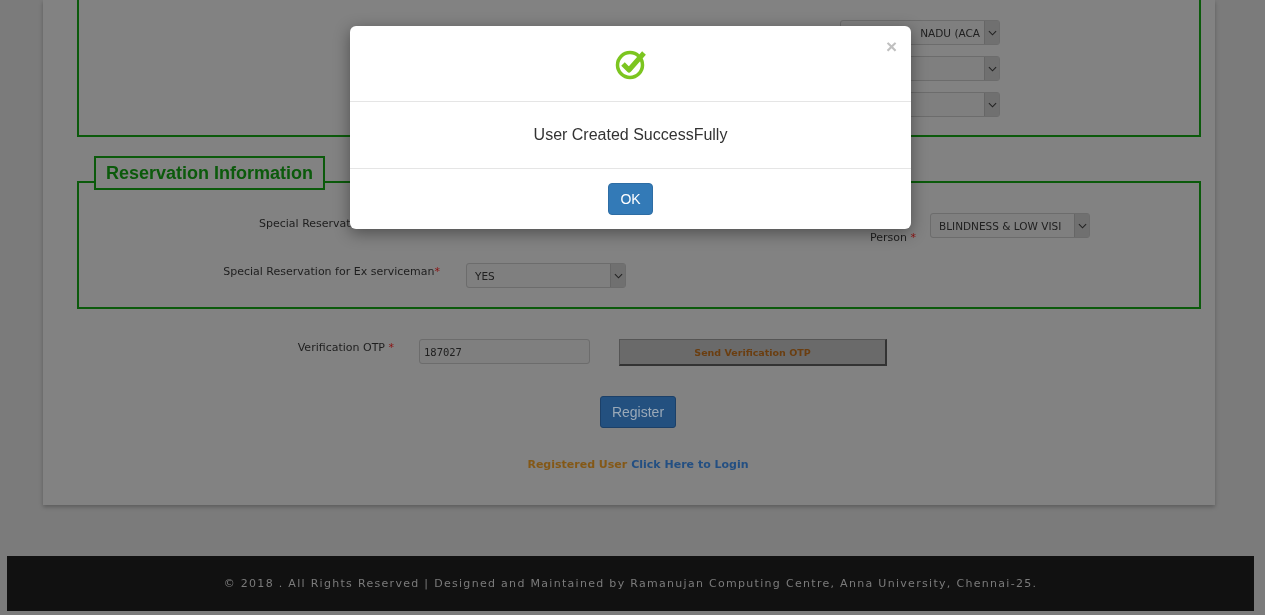  Describe the element at coordinates (546, 275) in the screenshot. I see `select-field: YES` at that location.